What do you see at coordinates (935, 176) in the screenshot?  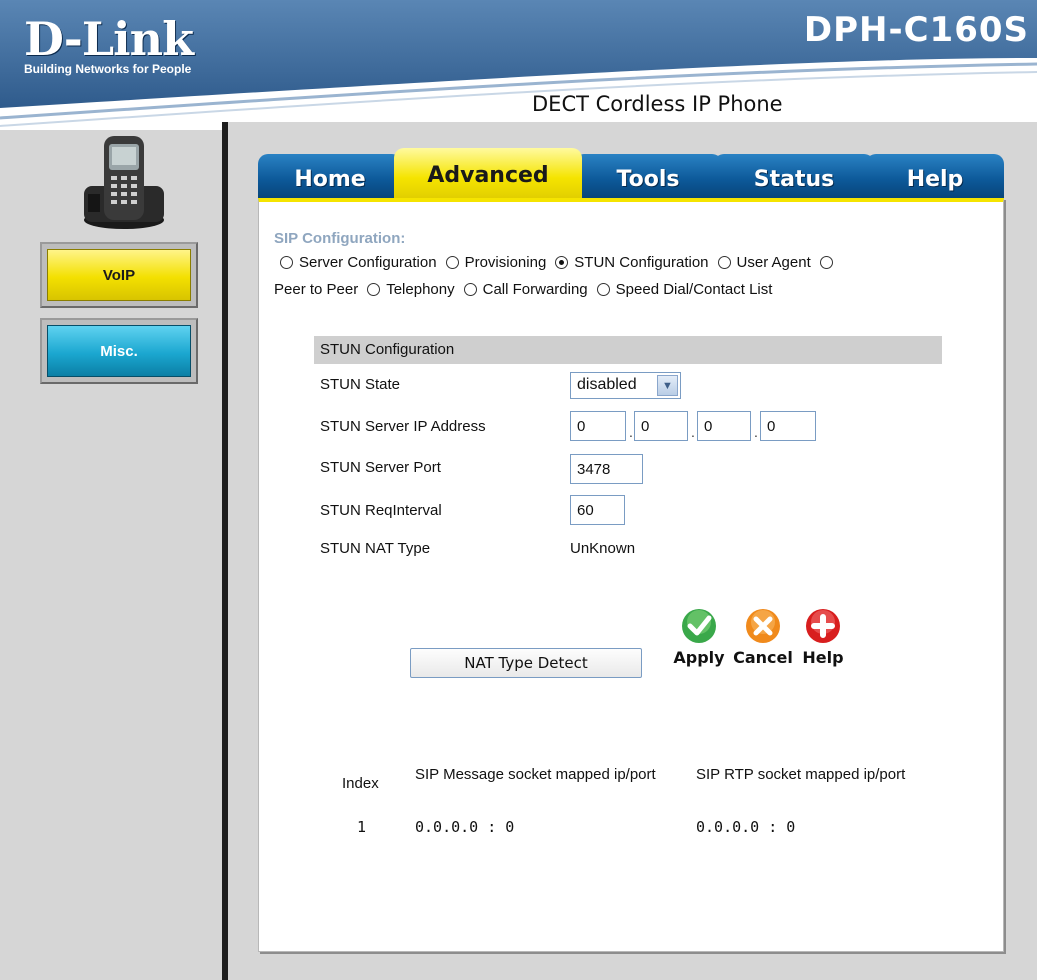 I see `tab-help: Help` at bounding box center [935, 176].